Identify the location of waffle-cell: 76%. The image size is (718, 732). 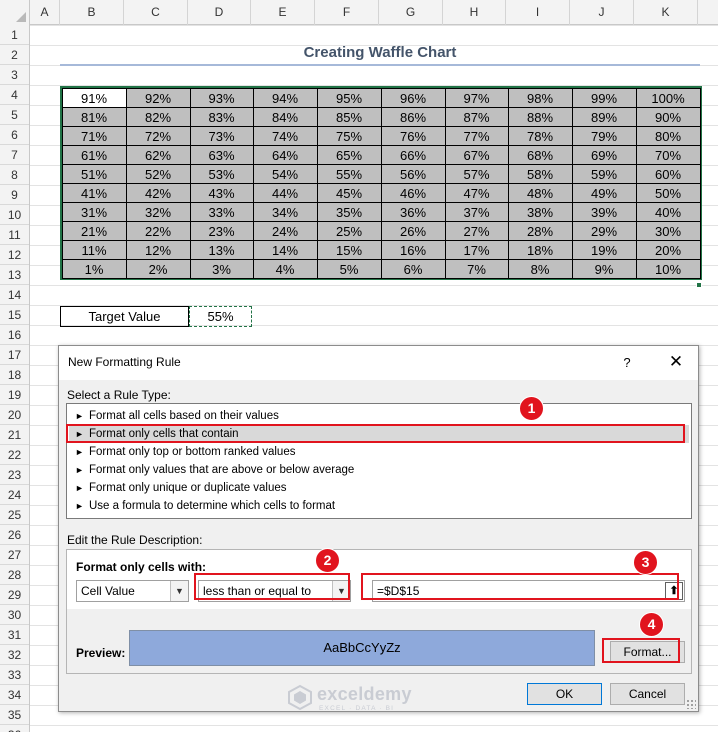
(413, 135).